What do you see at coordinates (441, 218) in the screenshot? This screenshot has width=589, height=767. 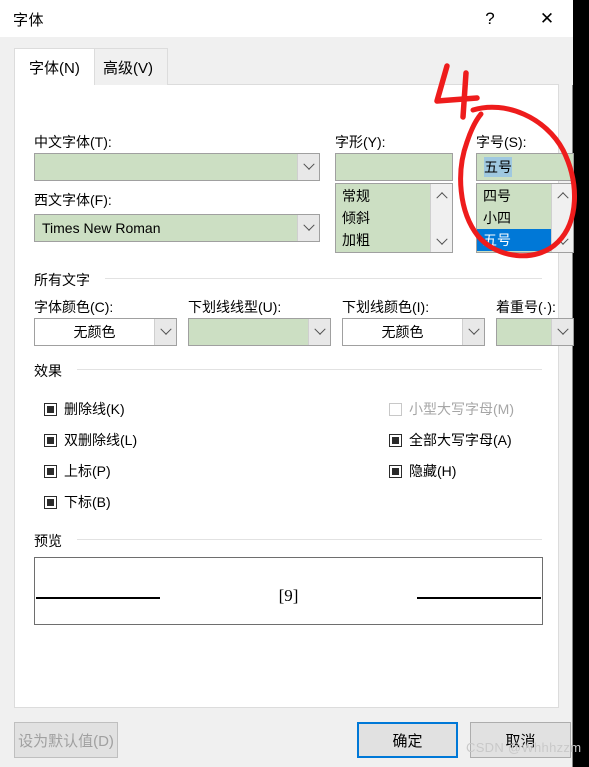 I see `font-style-scrollbar` at bounding box center [441, 218].